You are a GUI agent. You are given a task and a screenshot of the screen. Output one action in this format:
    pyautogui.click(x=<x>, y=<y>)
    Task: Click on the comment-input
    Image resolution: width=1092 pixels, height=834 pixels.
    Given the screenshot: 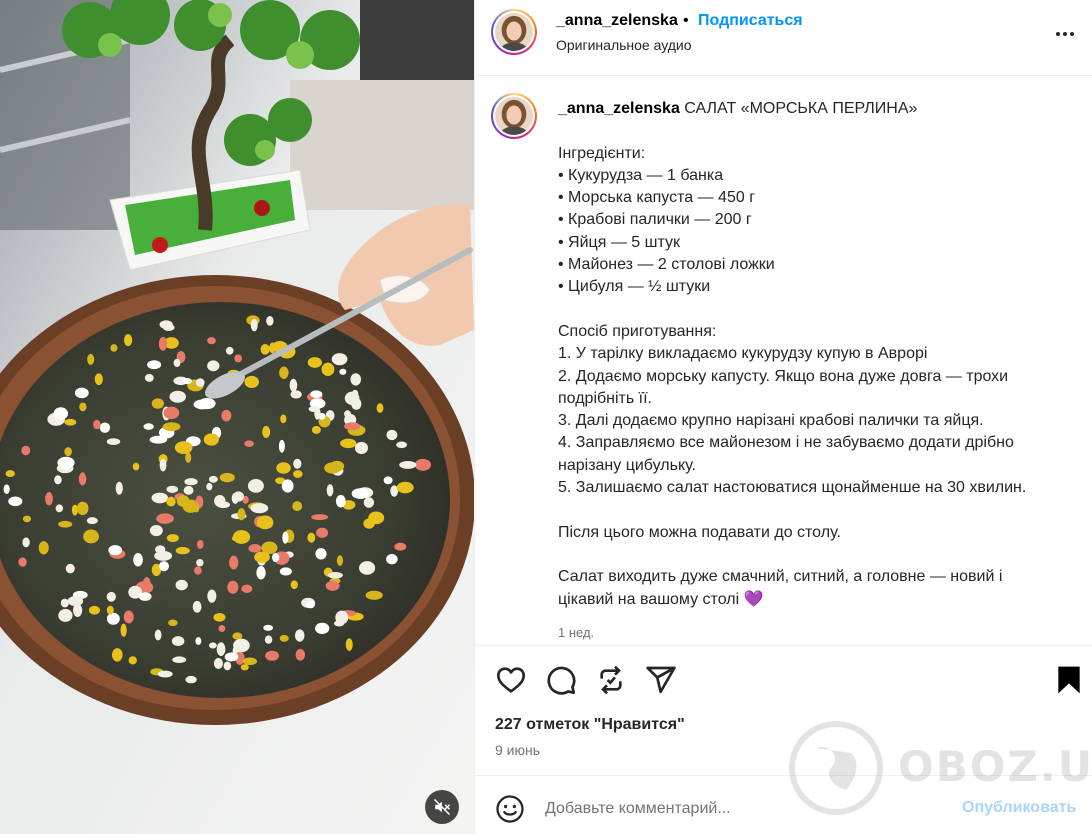 What is the action you would take?
    pyautogui.click(x=745, y=809)
    